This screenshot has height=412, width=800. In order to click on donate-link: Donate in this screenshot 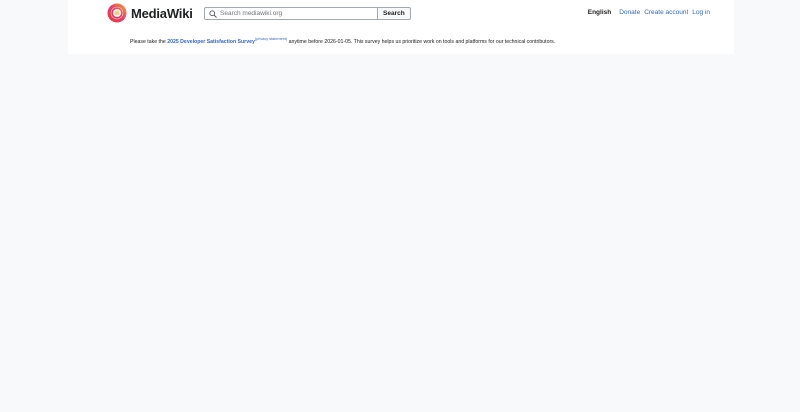, I will do `click(629, 12)`.